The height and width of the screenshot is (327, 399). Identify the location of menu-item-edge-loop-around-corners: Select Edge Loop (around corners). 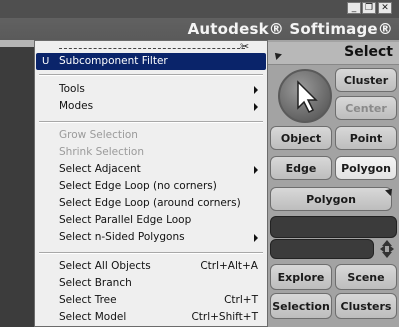
(151, 203).